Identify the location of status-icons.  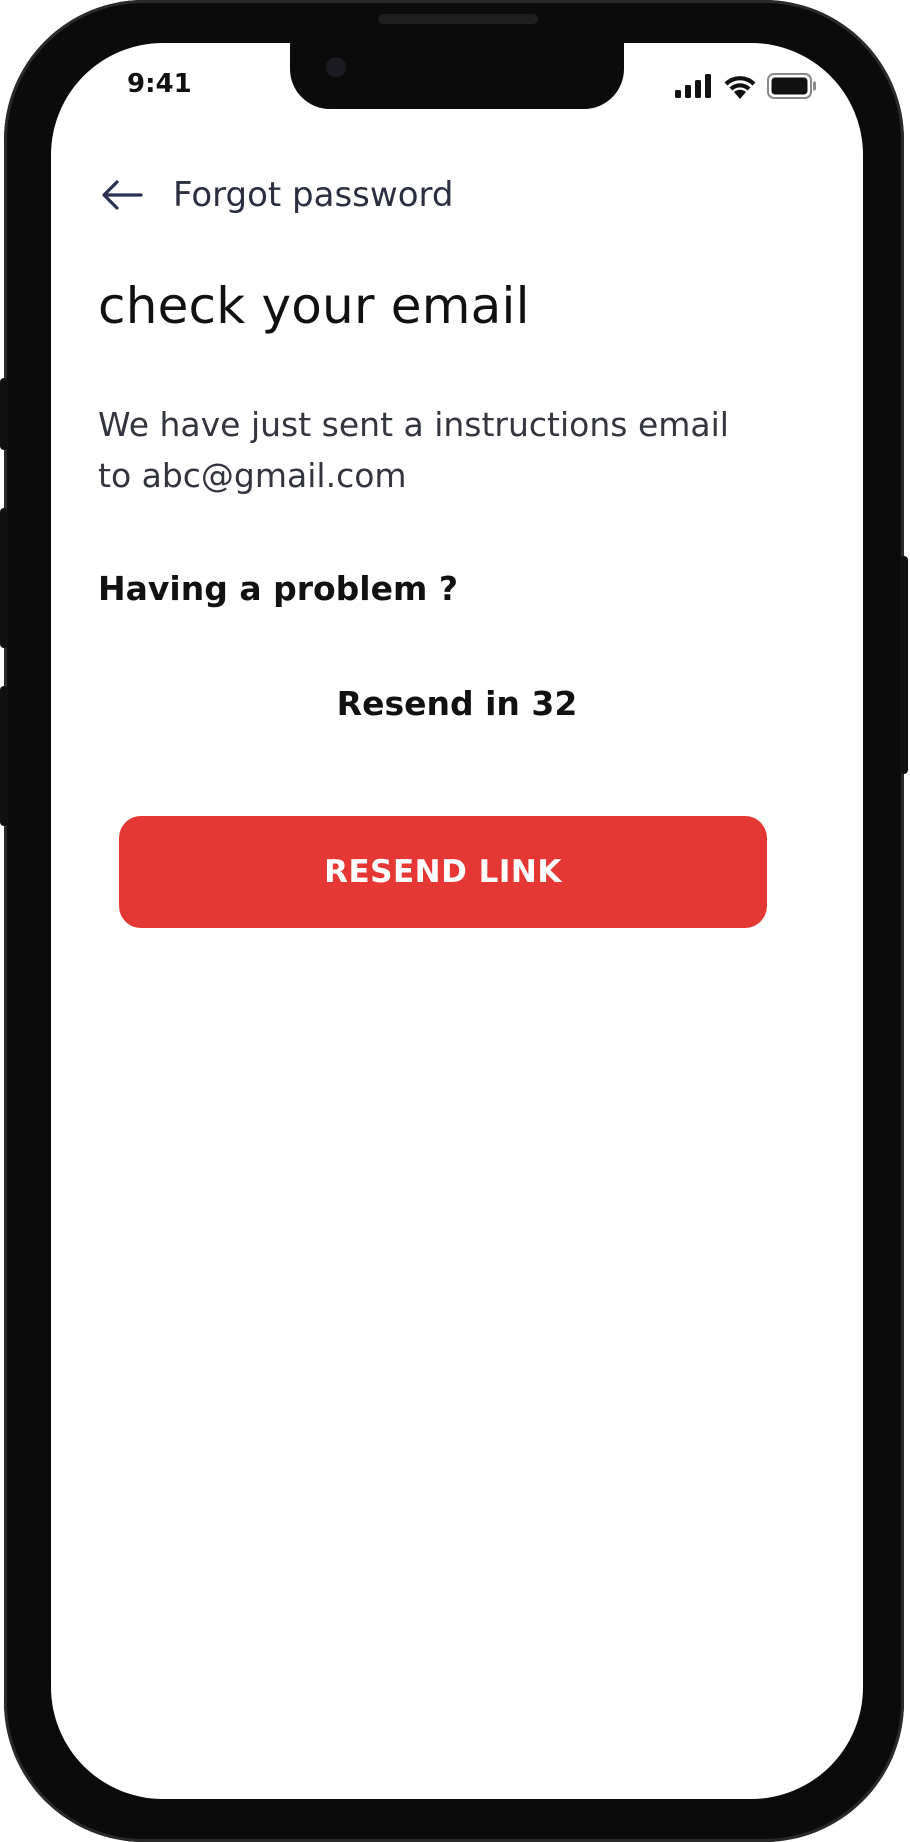
(746, 86).